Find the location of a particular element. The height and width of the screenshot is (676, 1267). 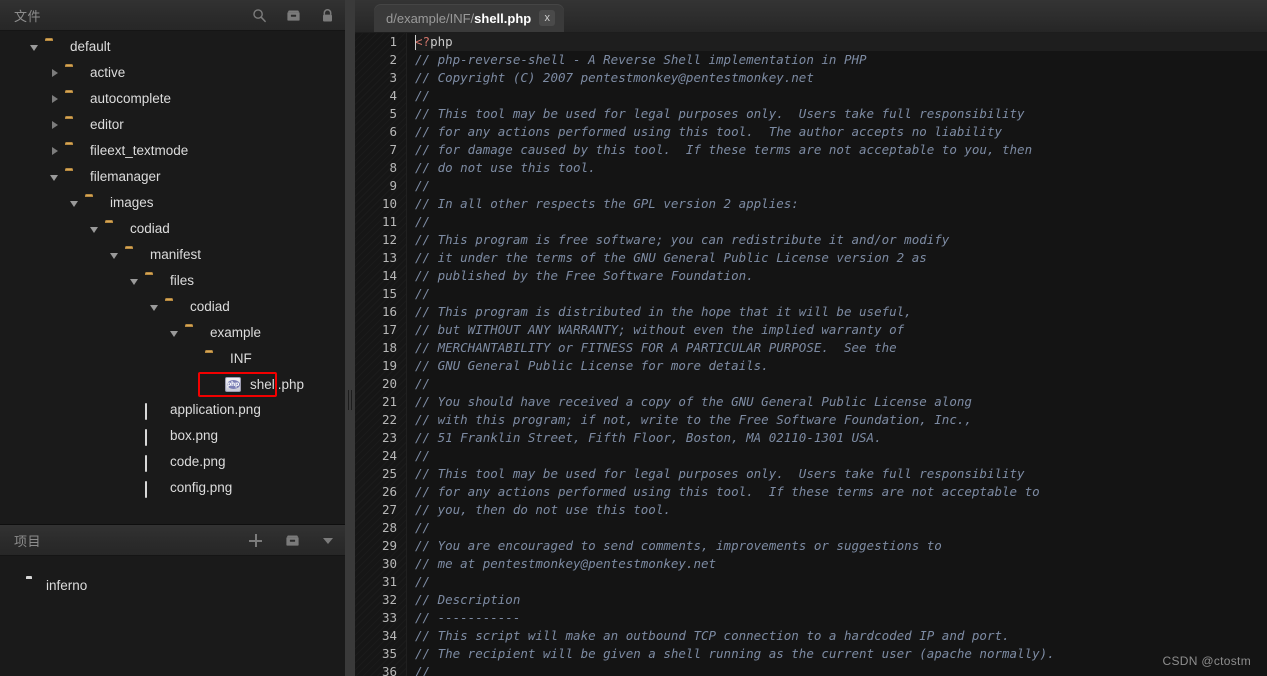

files-panel-header: 文件 is located at coordinates (172, 15).